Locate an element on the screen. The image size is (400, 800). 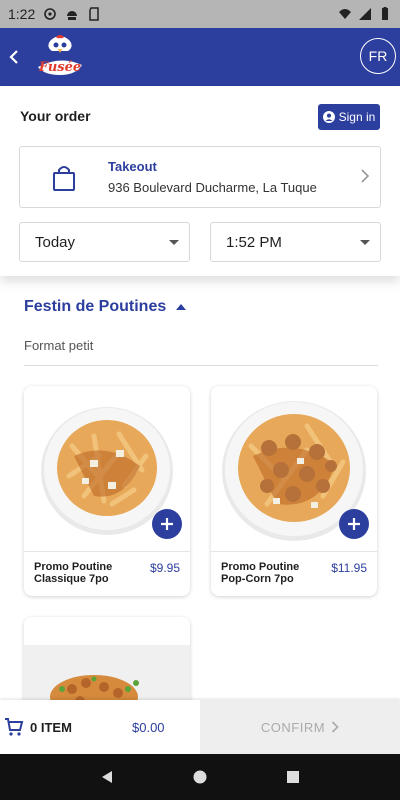
time-select: 1:52 PM is located at coordinates (295, 242).